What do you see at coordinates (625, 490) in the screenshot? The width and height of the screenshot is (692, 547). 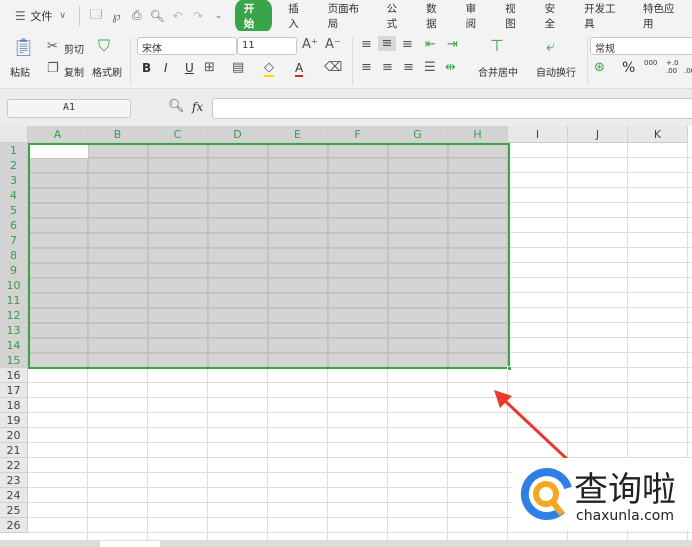 I see `logo-text: 查询啦` at bounding box center [625, 490].